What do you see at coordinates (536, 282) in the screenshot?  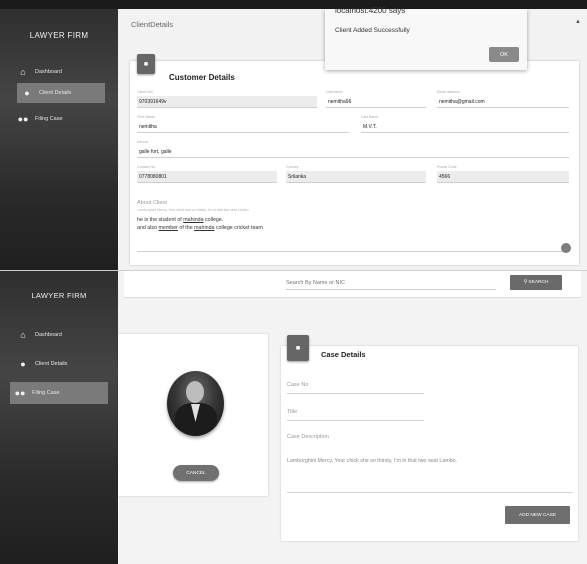 I see `search-button: ⚲ SEARCH` at bounding box center [536, 282].